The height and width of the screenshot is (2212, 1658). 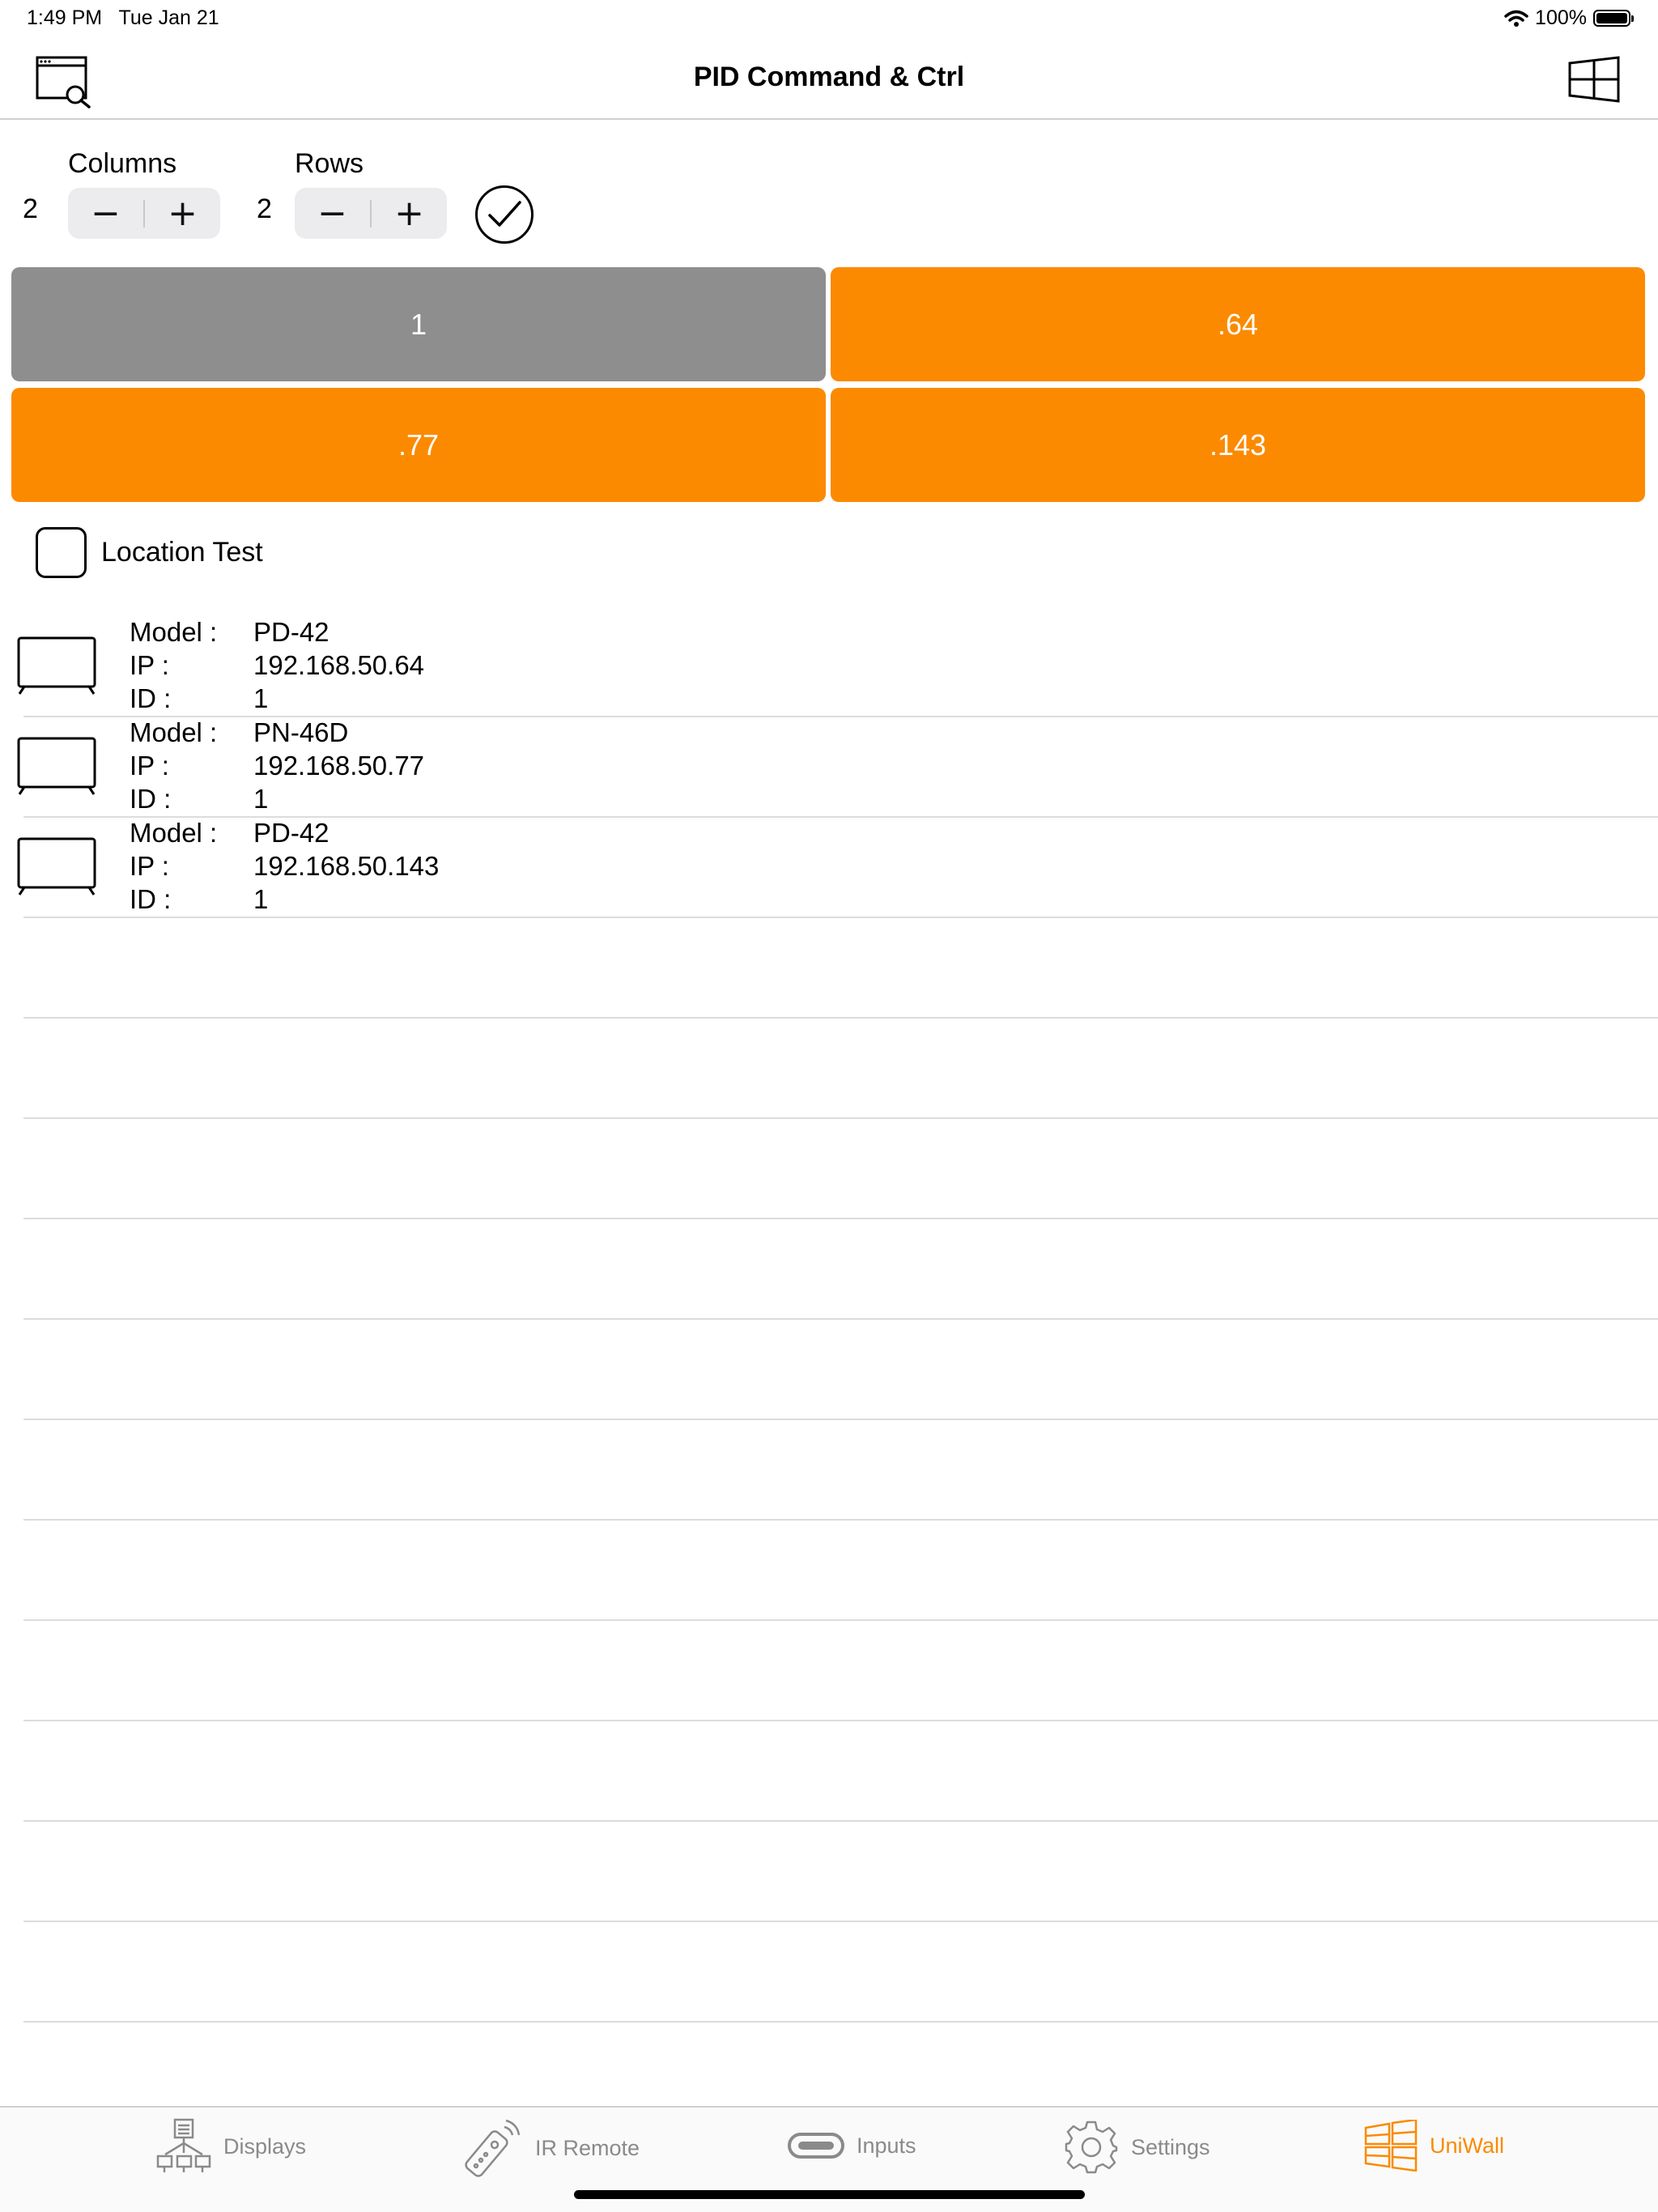 I want to click on location-test-checkbox, so click(x=61, y=552).